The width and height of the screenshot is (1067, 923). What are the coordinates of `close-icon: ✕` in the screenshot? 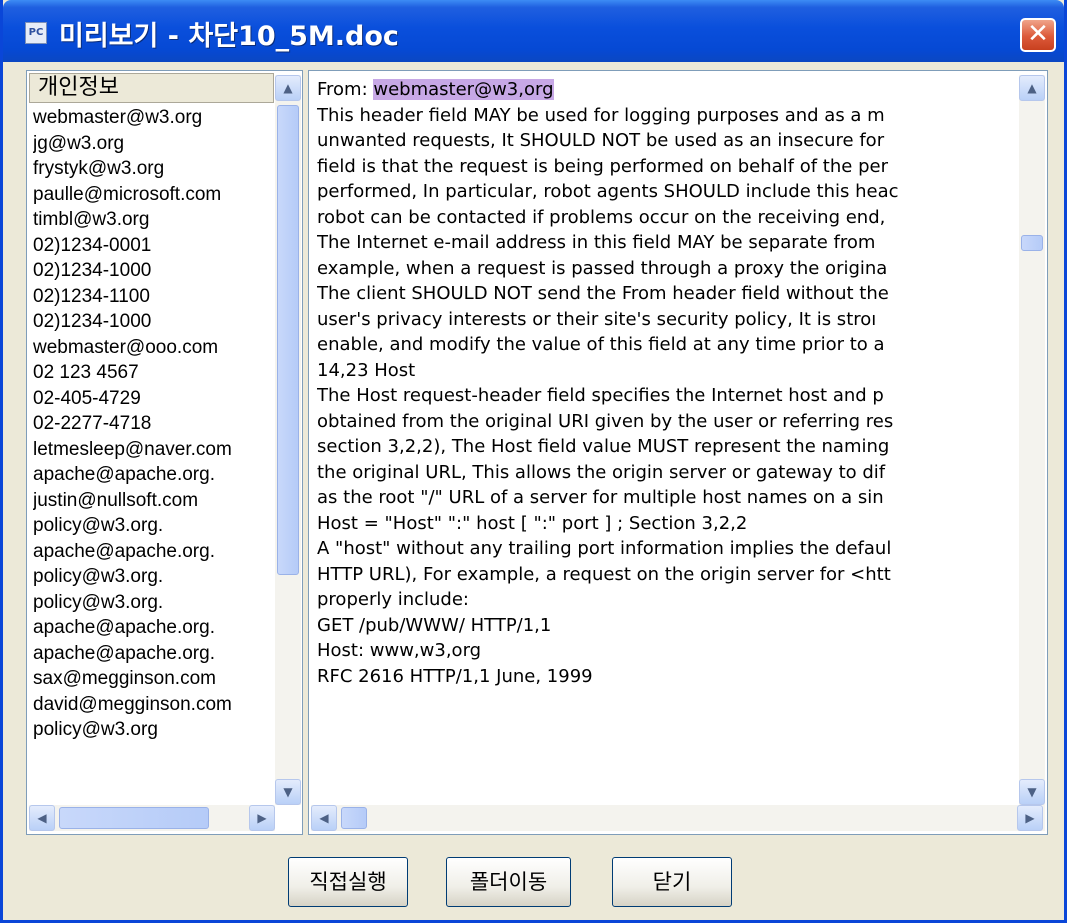 It's located at (1038, 35).